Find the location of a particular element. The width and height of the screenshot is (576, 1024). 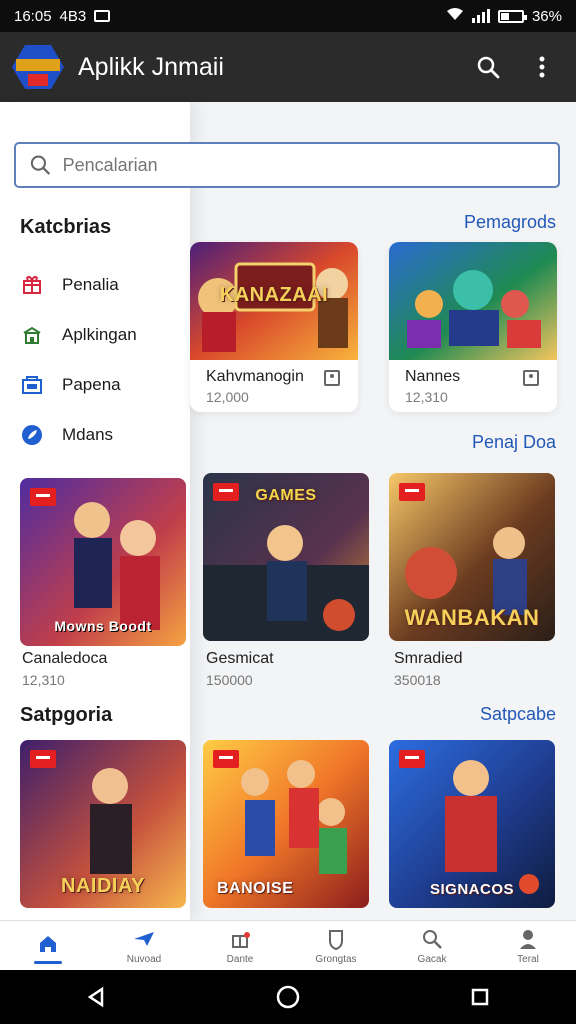

featured-card-1: KANAZAAI Kahvmanogin 12,000 is located at coordinates (274, 327).